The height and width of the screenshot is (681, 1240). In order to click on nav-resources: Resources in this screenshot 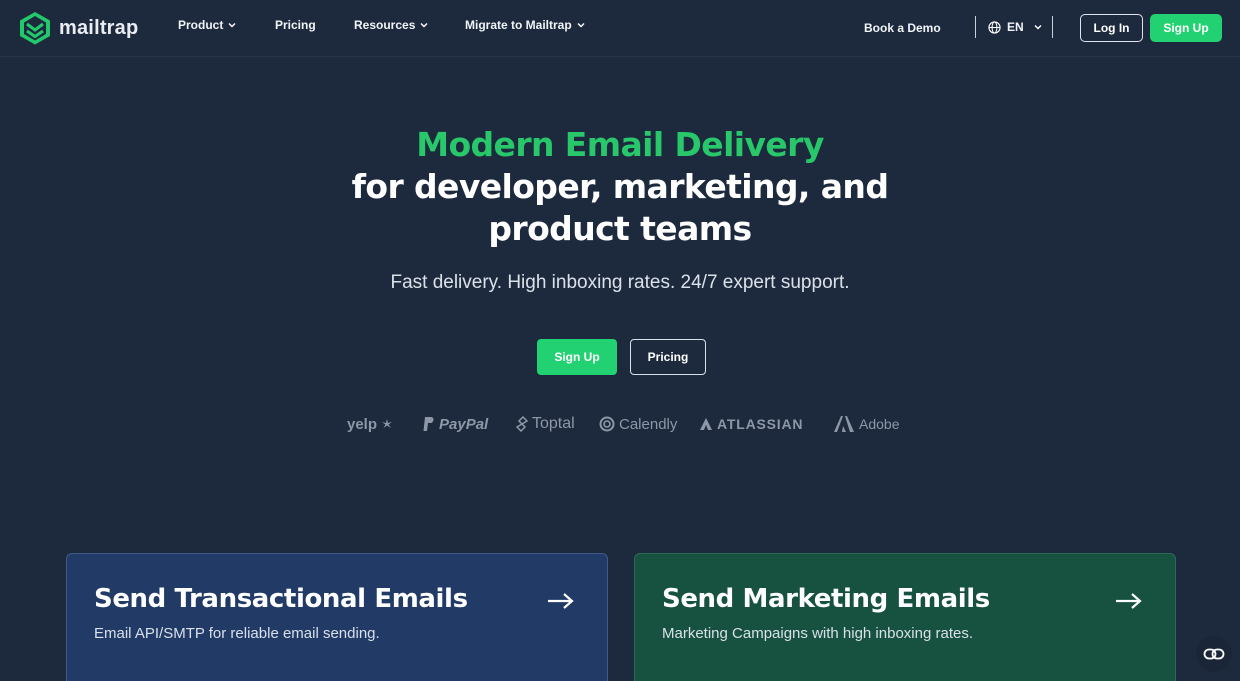, I will do `click(391, 25)`.